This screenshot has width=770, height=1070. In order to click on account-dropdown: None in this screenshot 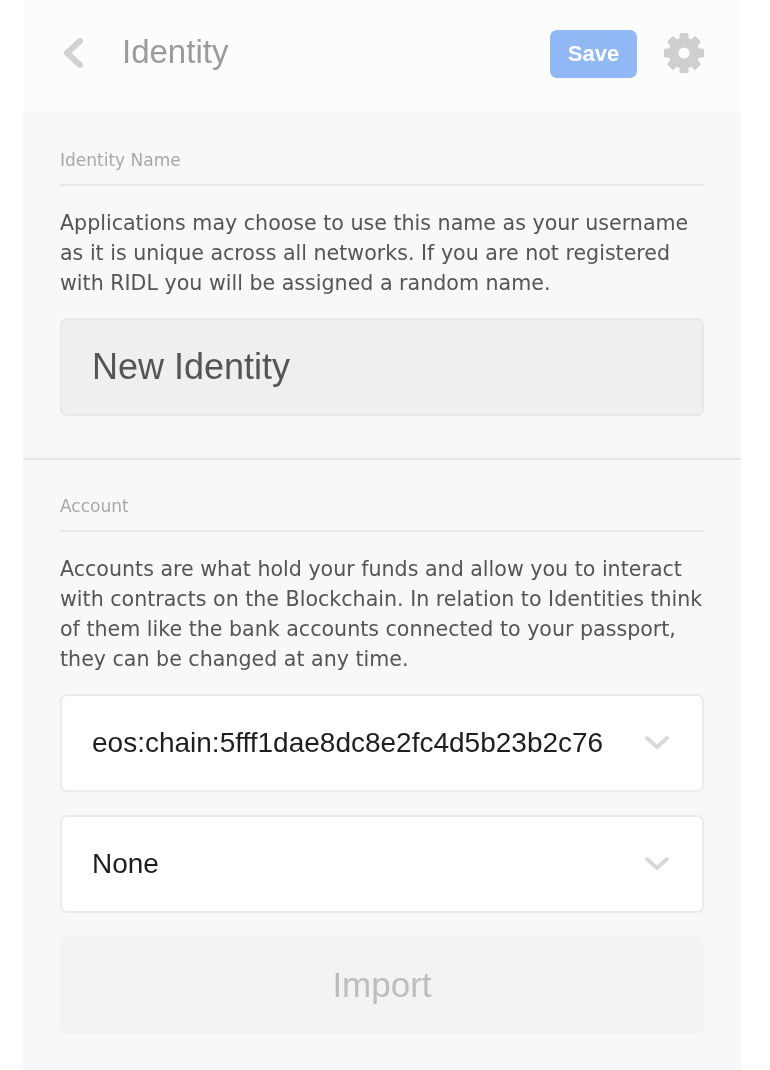, I will do `click(382, 864)`.